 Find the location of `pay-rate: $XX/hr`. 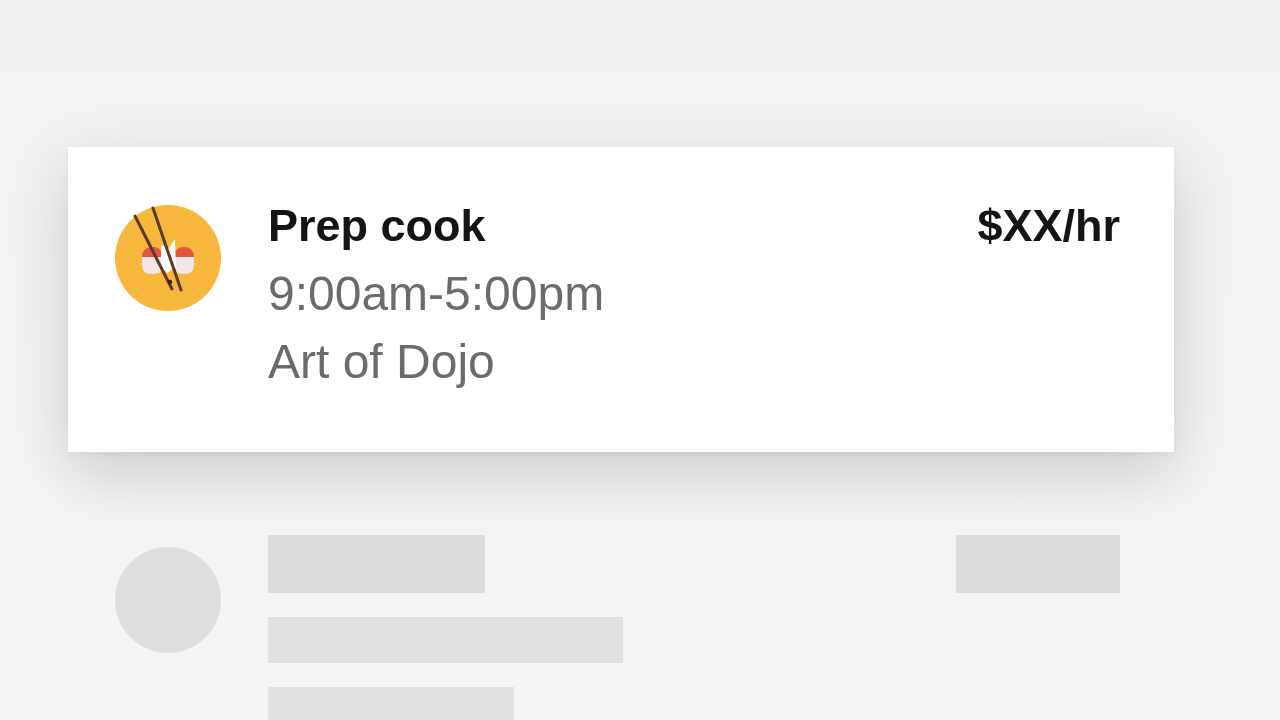

pay-rate: $XX/hr is located at coordinates (1048, 226).